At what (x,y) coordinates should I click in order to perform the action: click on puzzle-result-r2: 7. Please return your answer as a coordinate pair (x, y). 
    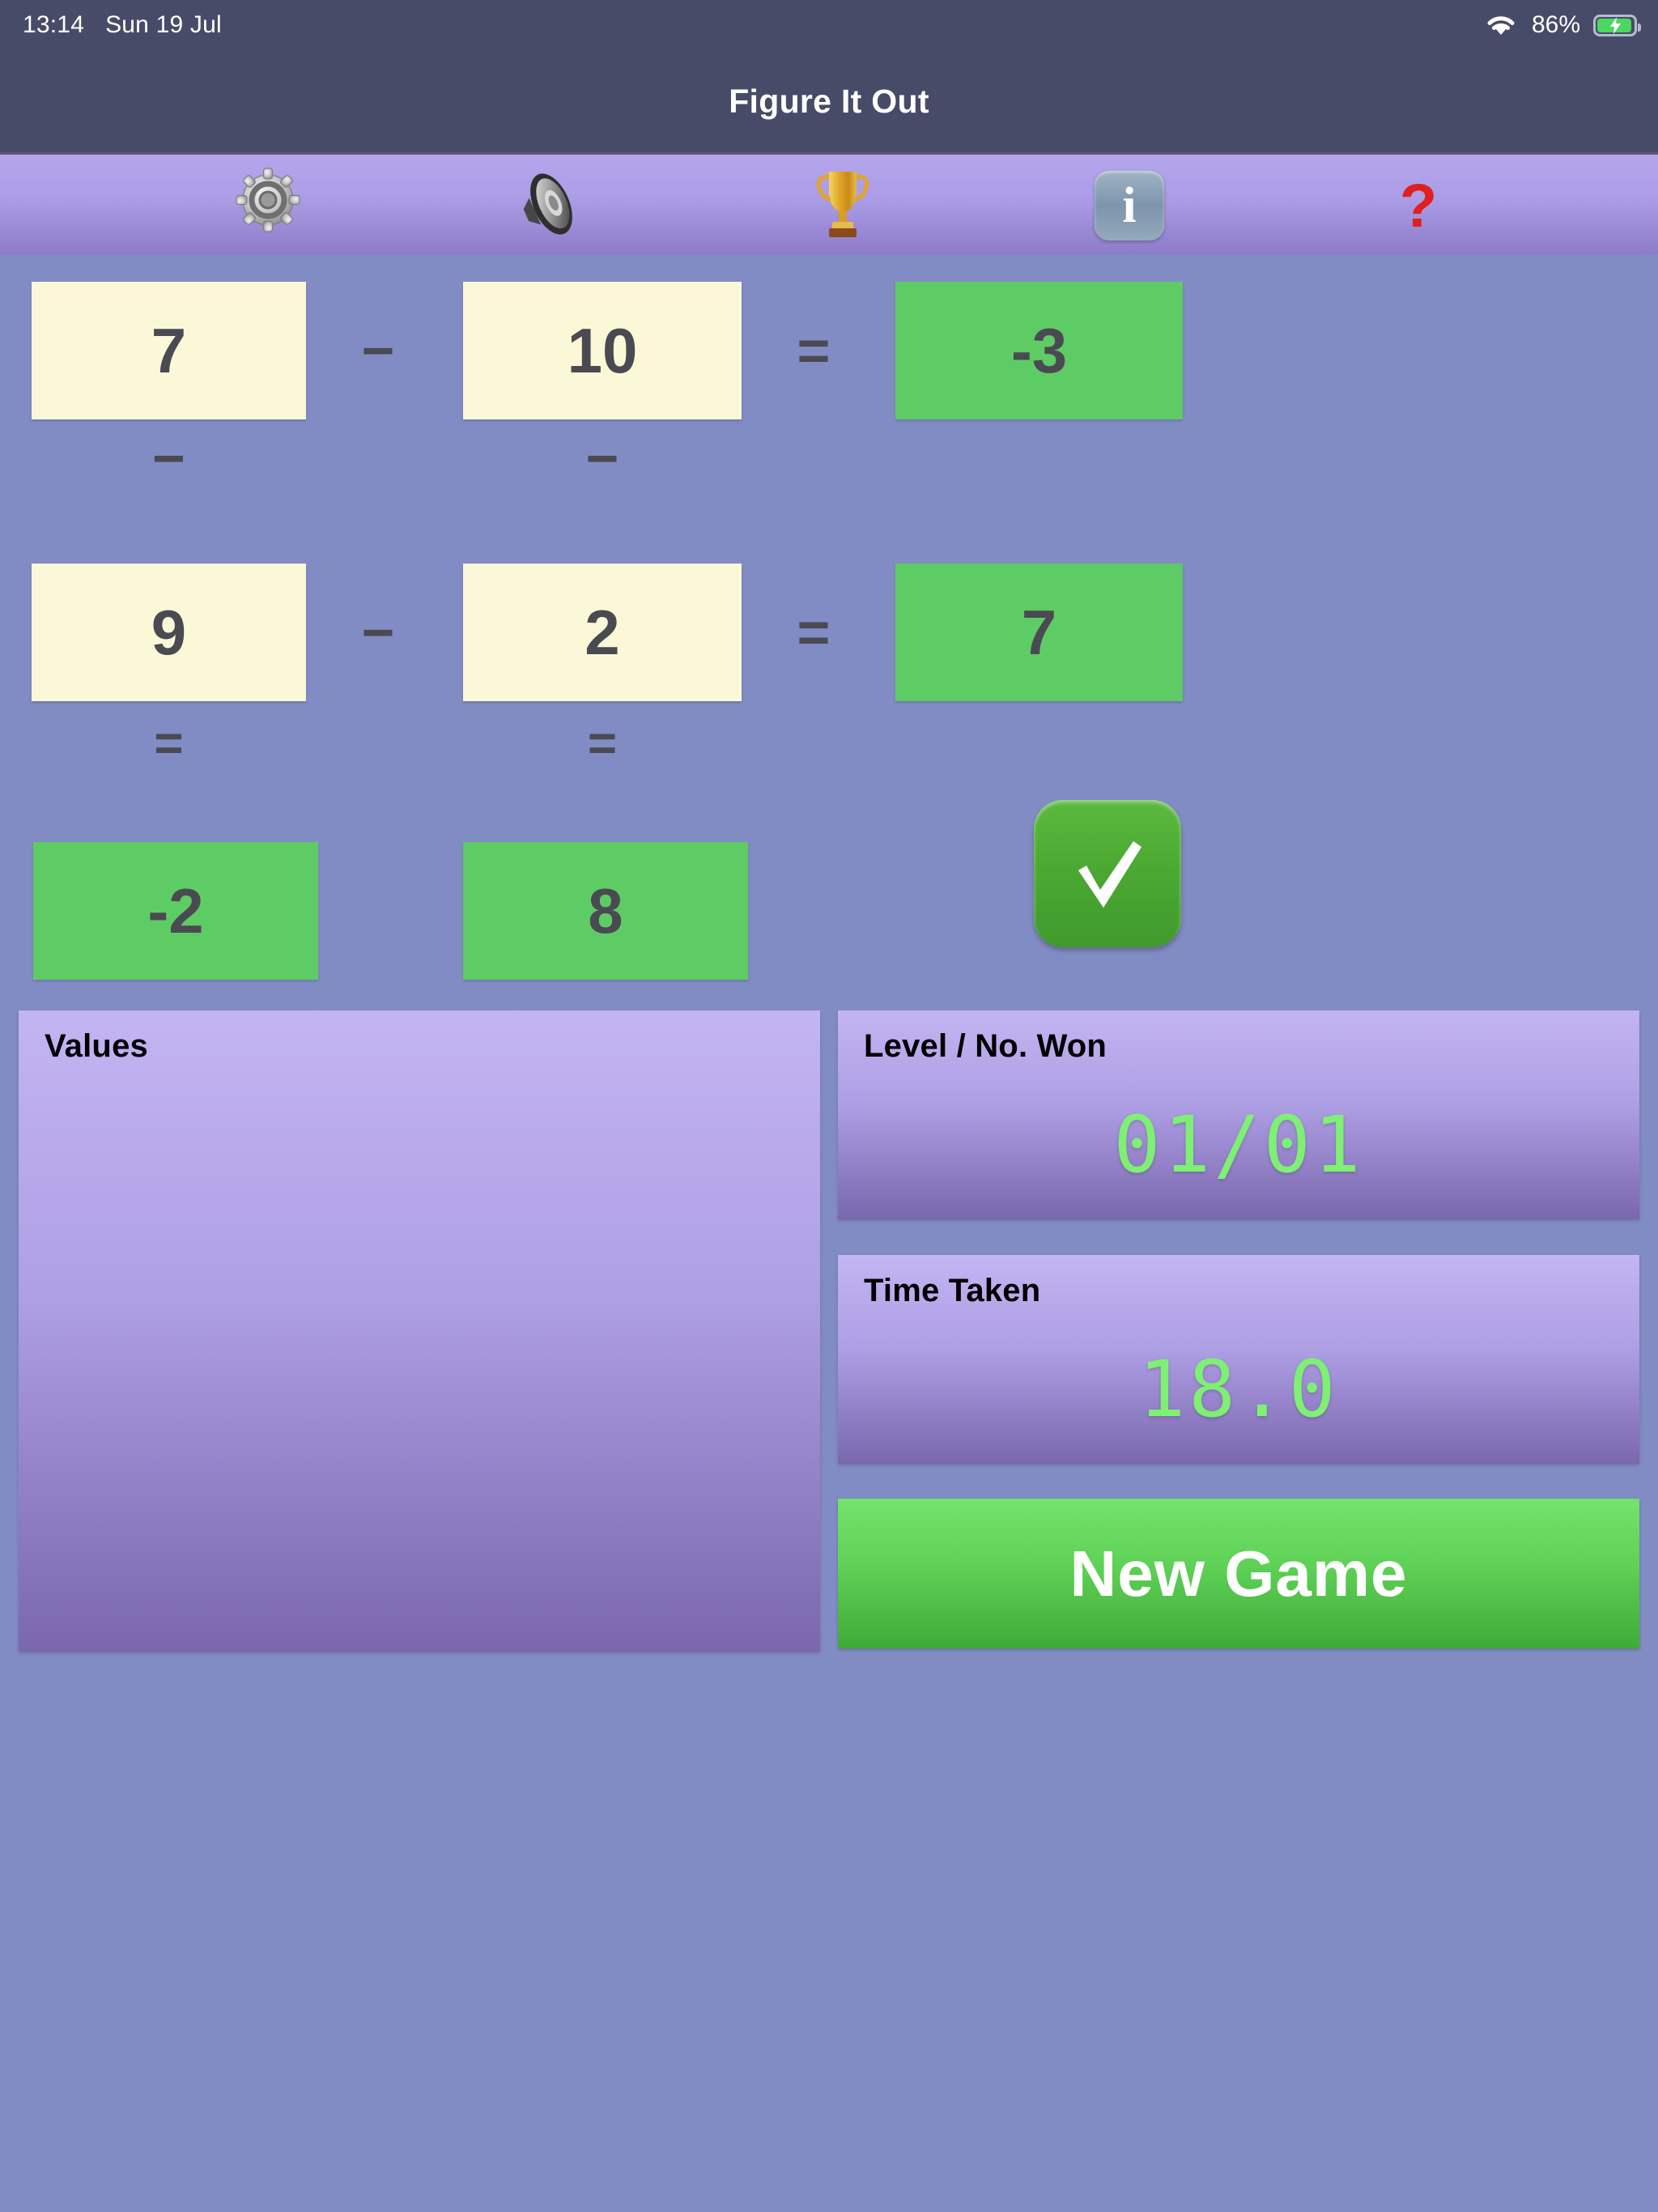
    Looking at the image, I should click on (1039, 632).